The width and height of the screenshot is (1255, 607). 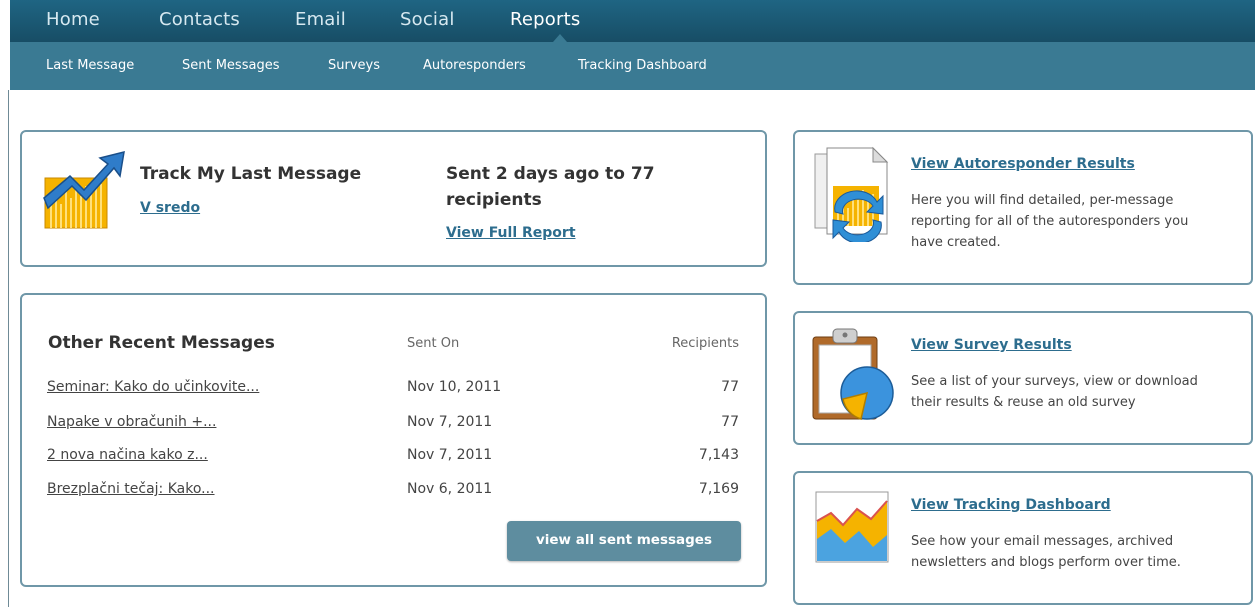 I want to click on clipboard-pie-icon, so click(x=852, y=379).